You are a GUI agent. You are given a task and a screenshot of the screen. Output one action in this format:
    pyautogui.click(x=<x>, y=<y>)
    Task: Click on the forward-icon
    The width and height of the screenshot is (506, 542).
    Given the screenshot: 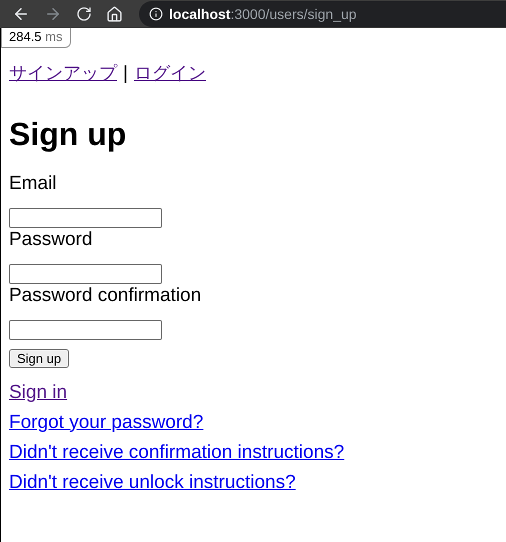 What is the action you would take?
    pyautogui.click(x=53, y=14)
    